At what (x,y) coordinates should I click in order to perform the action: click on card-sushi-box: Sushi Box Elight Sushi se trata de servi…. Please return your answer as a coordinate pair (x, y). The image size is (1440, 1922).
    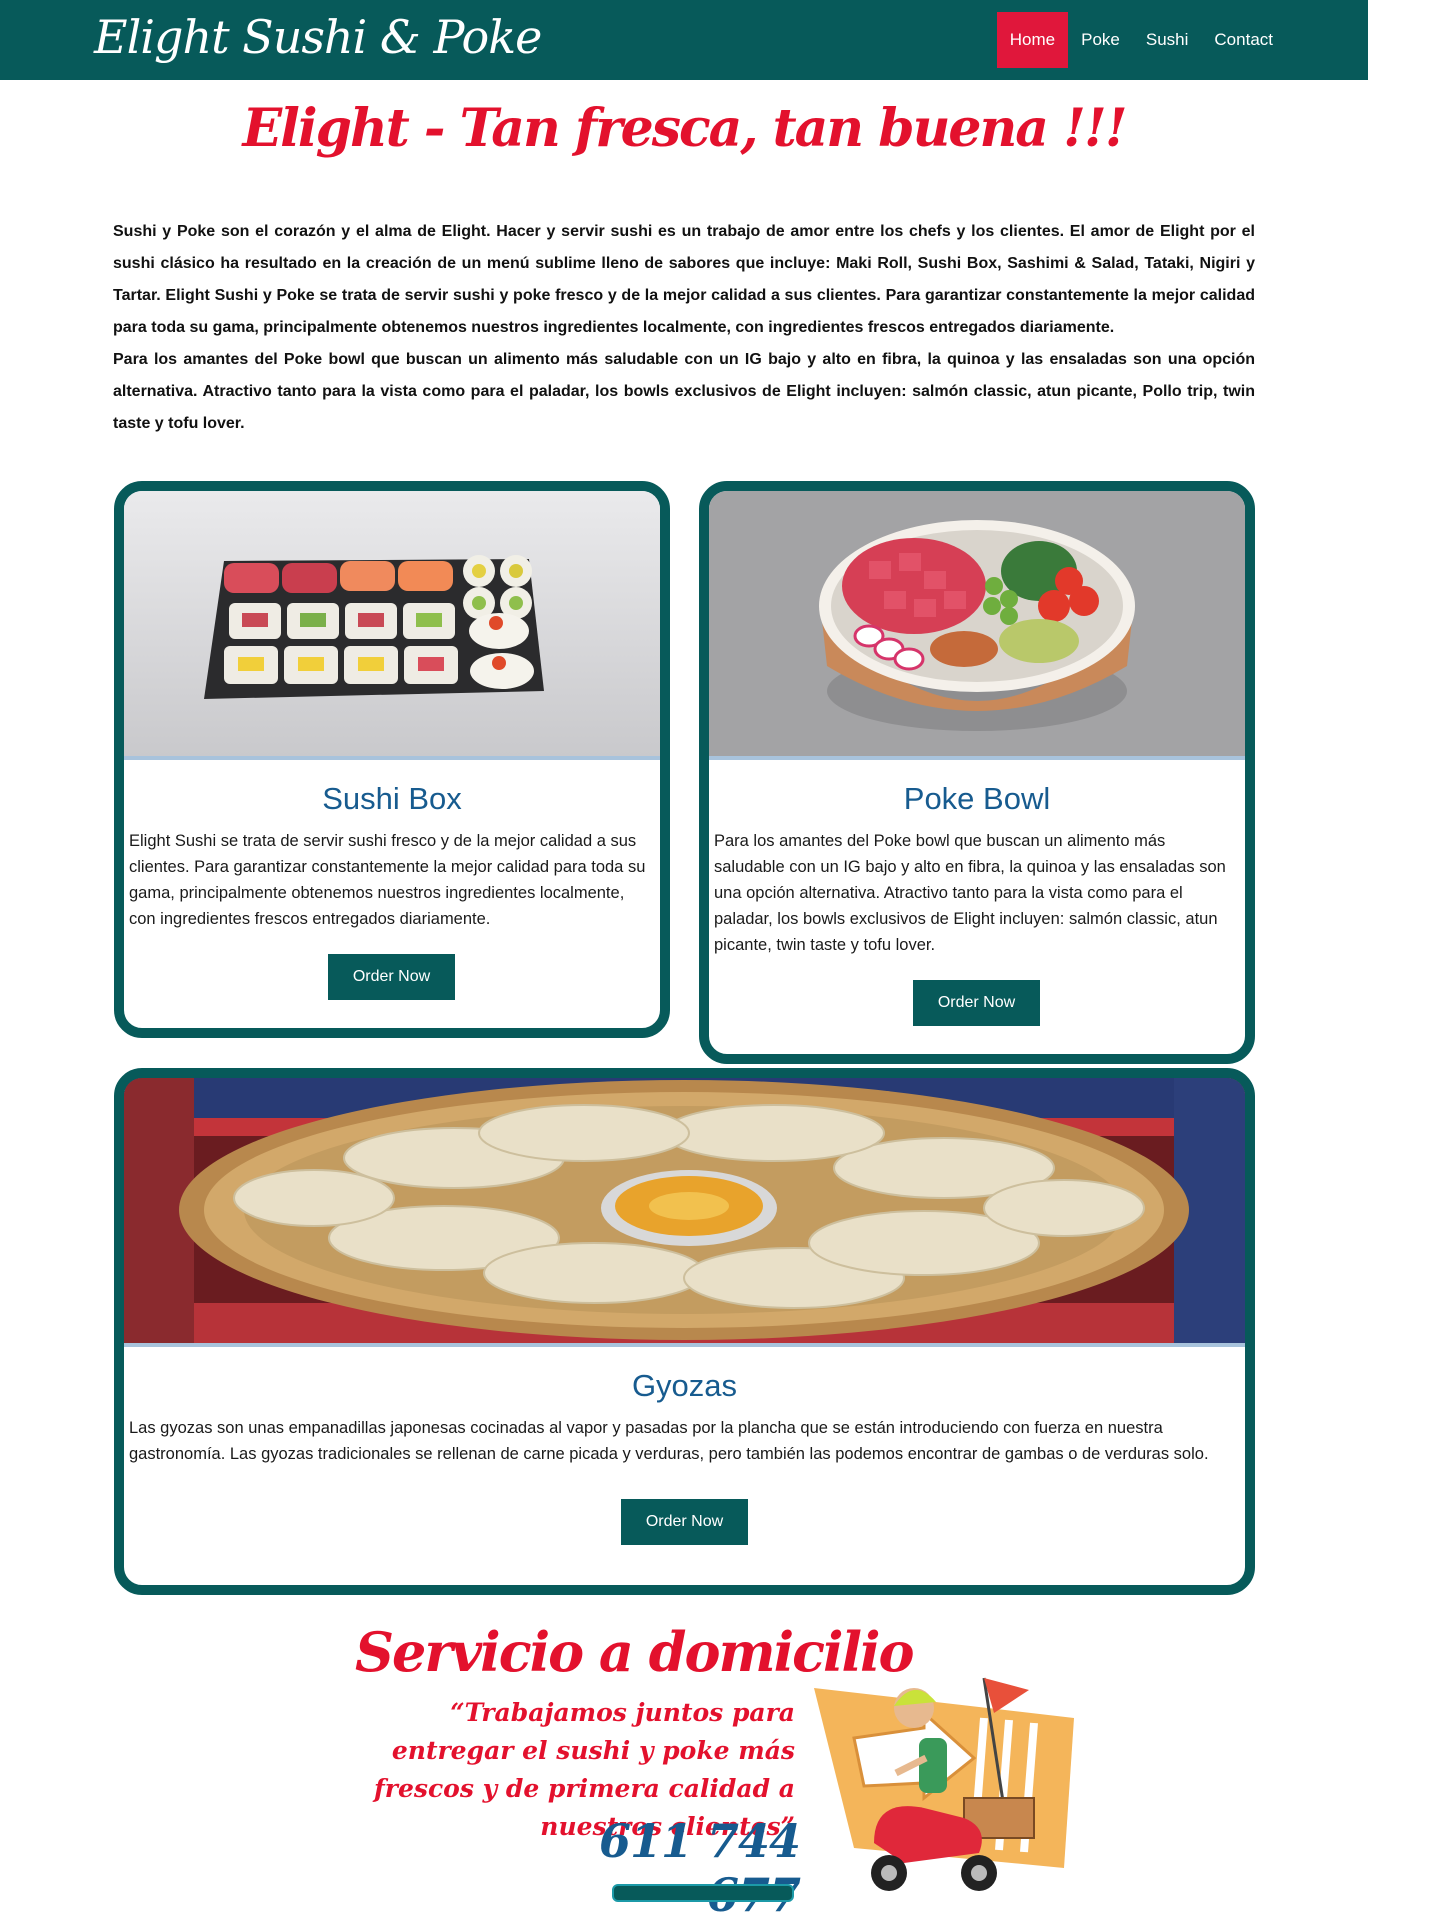
    Looking at the image, I should click on (392, 759).